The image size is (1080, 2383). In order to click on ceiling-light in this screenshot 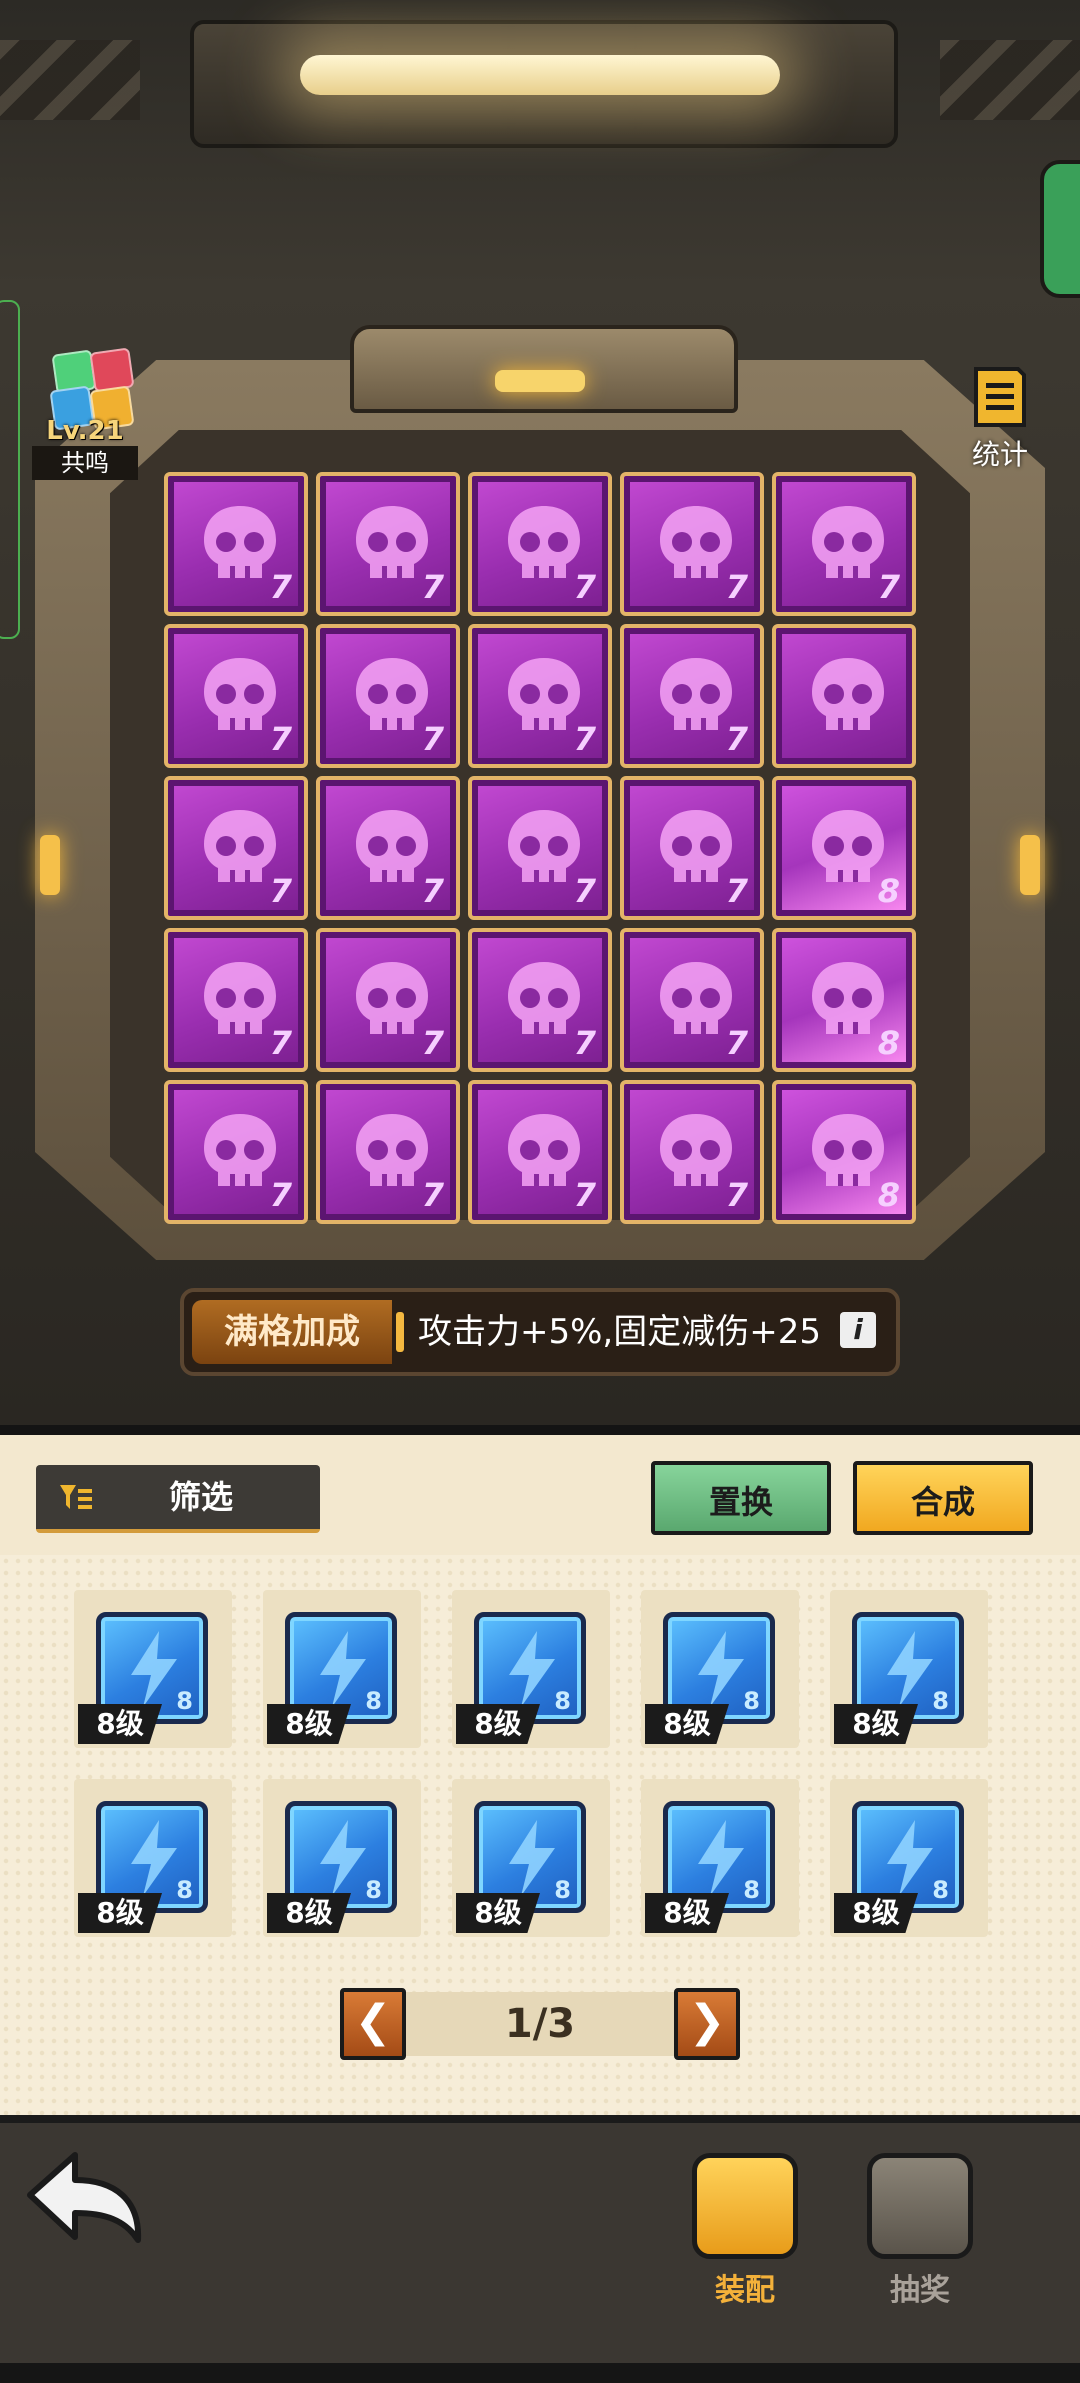, I will do `click(540, 75)`.